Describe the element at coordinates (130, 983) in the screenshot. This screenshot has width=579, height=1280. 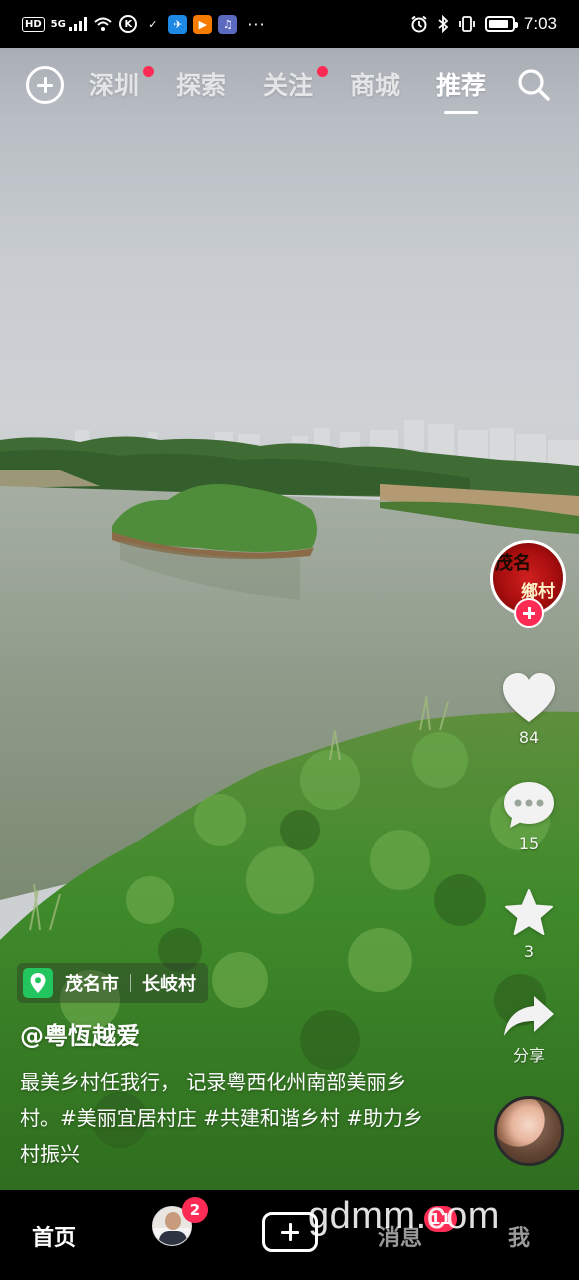
I see `location-separator` at that location.